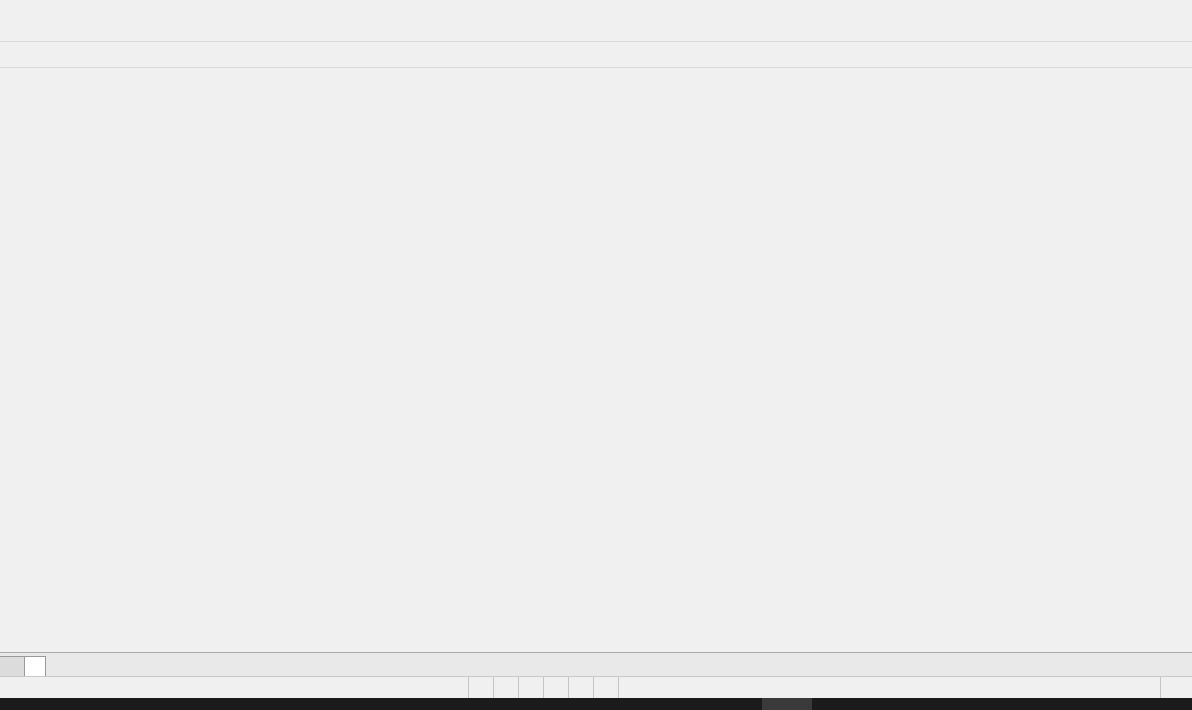  Describe the element at coordinates (596, 27) in the screenshot. I see `standard-toolbar` at that location.